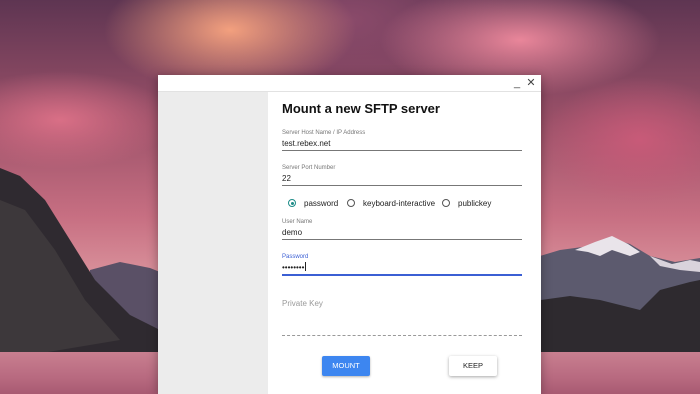  I want to click on port-input: 22, so click(402, 179).